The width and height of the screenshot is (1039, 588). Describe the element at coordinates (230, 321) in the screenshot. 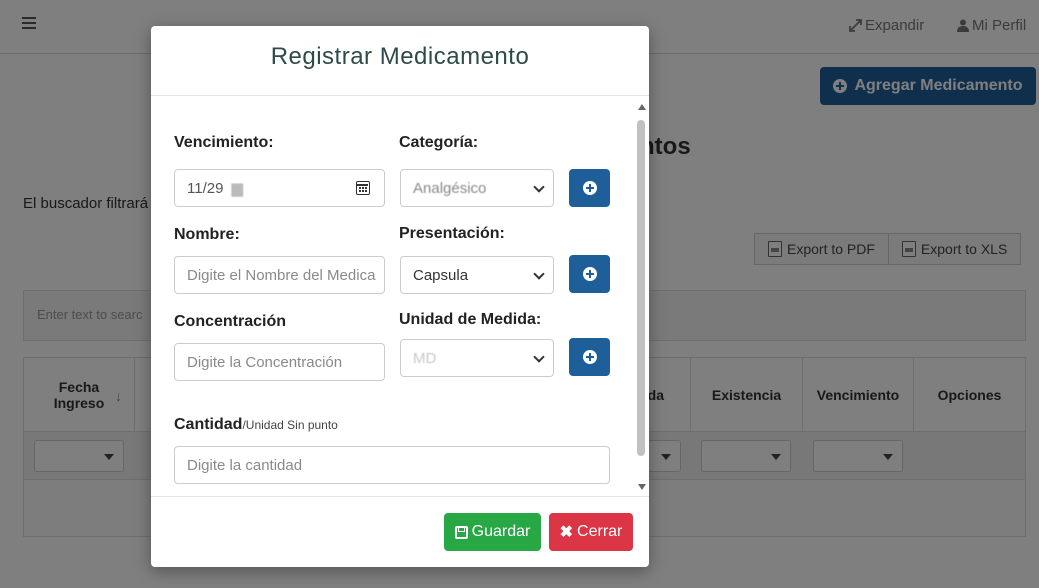

I see `concentracion-label: Concentración` at that location.